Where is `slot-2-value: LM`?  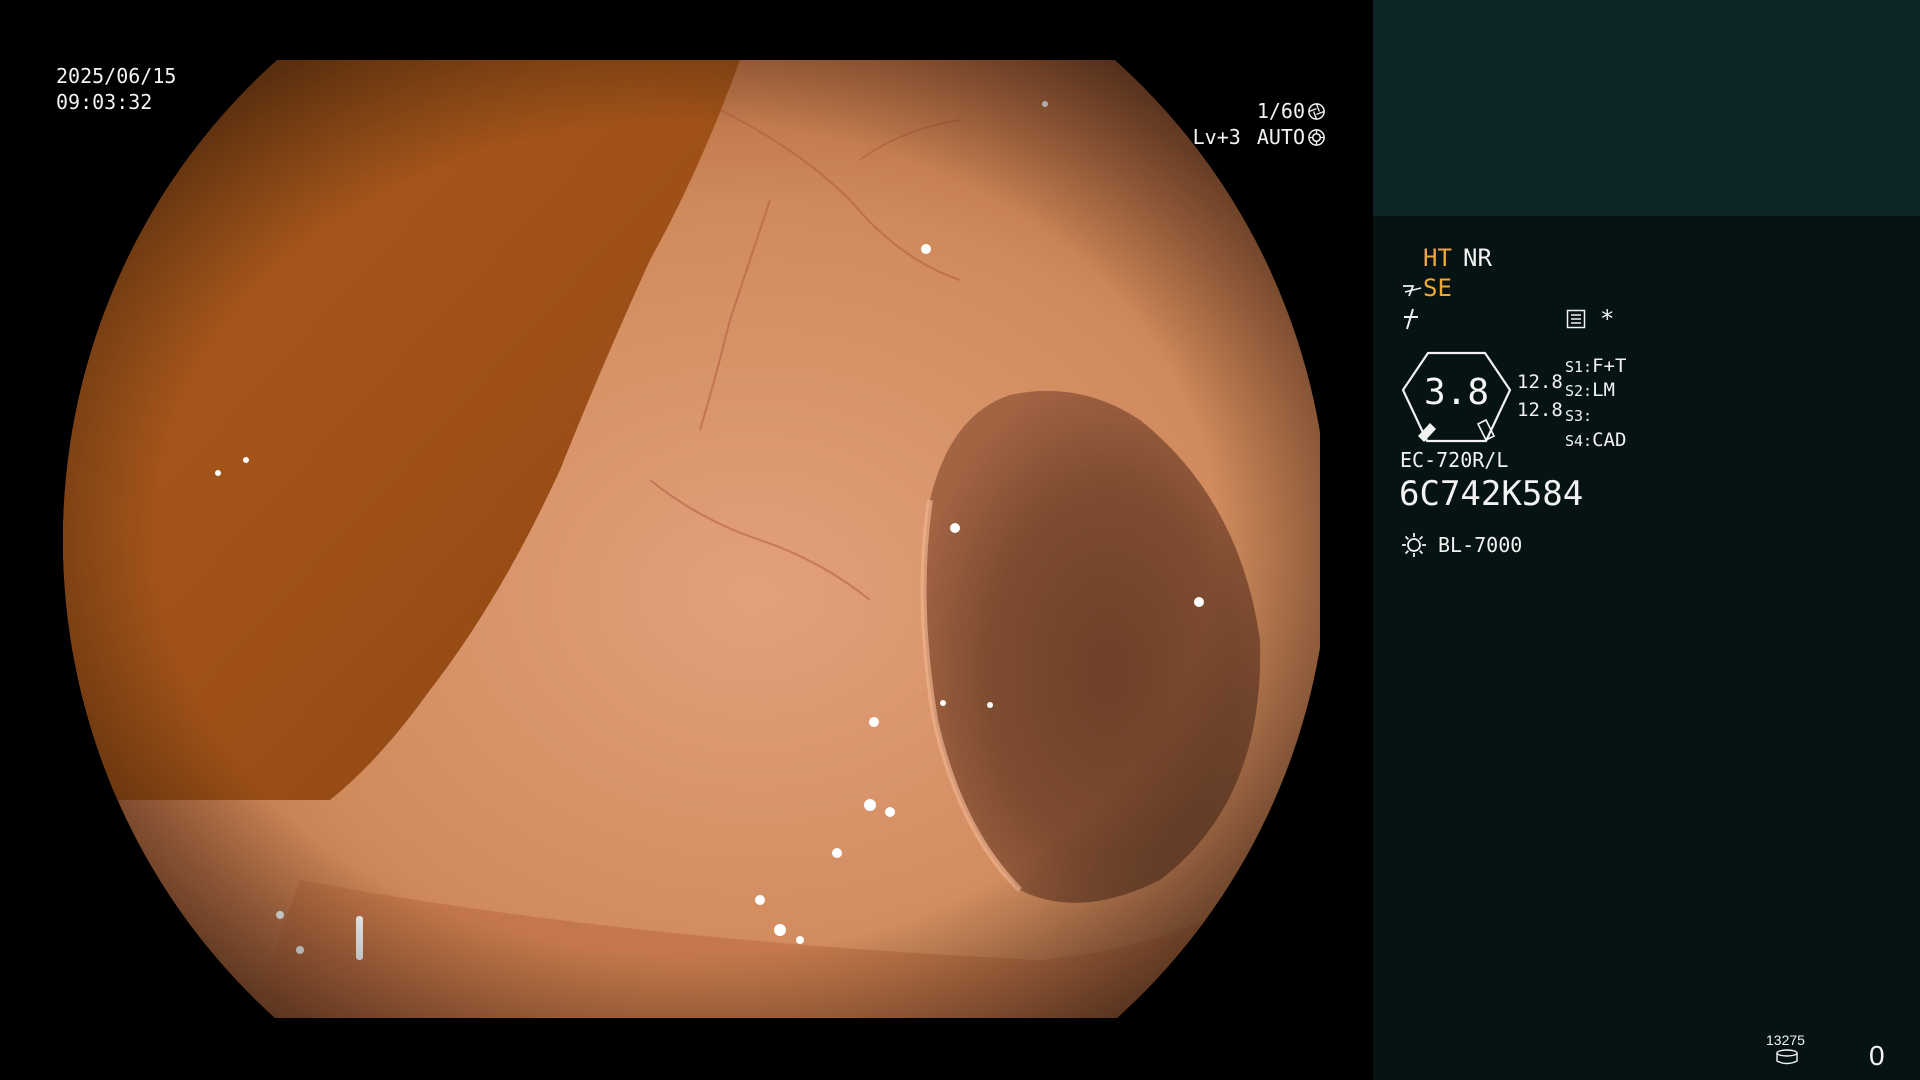
slot-2-value: LM is located at coordinates (1603, 390).